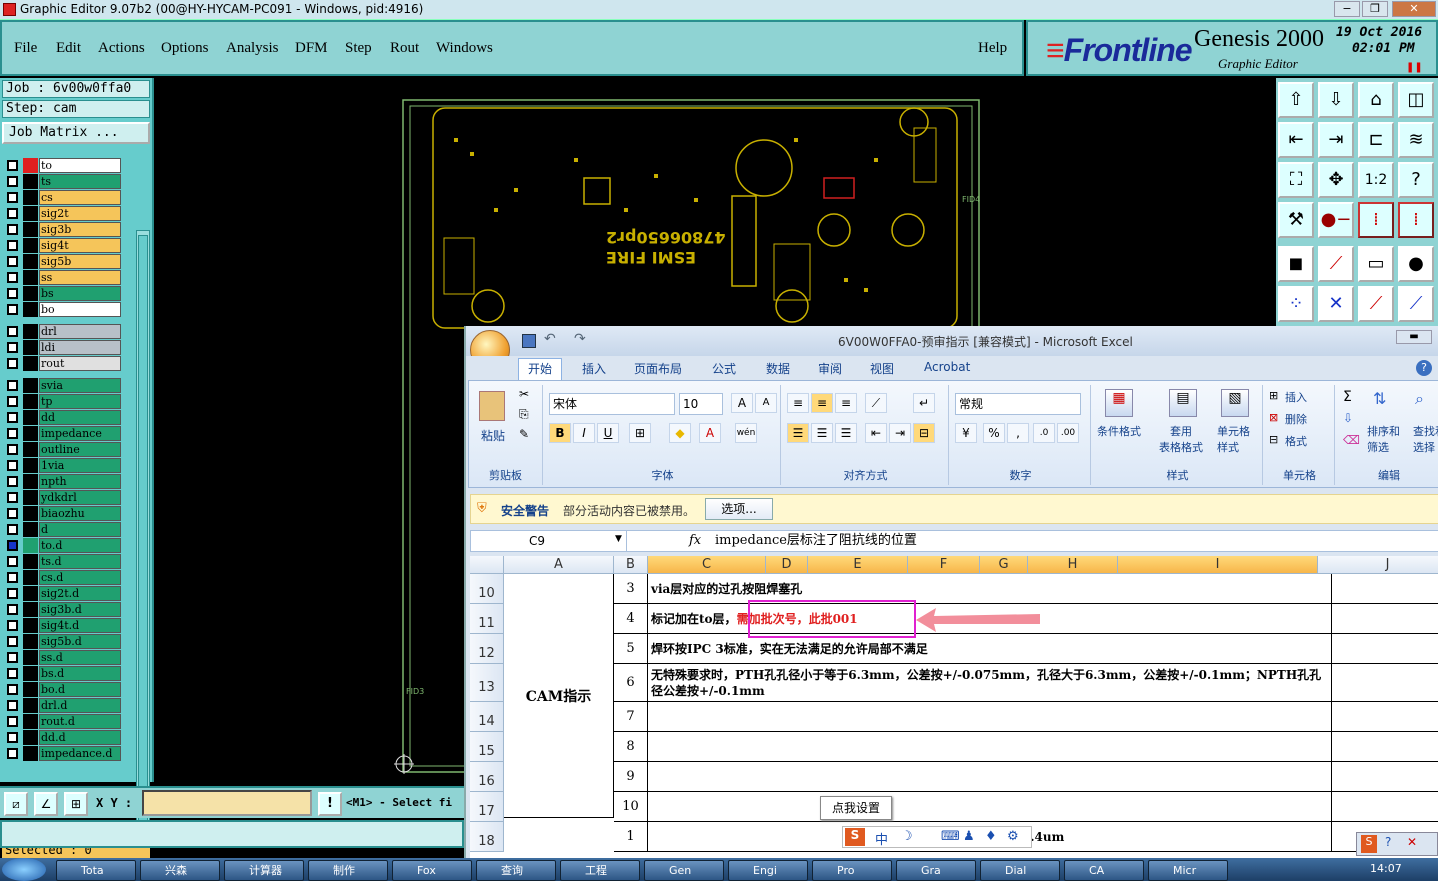 The height and width of the screenshot is (881, 1438). I want to click on help-icon: ?, so click(1424, 368).